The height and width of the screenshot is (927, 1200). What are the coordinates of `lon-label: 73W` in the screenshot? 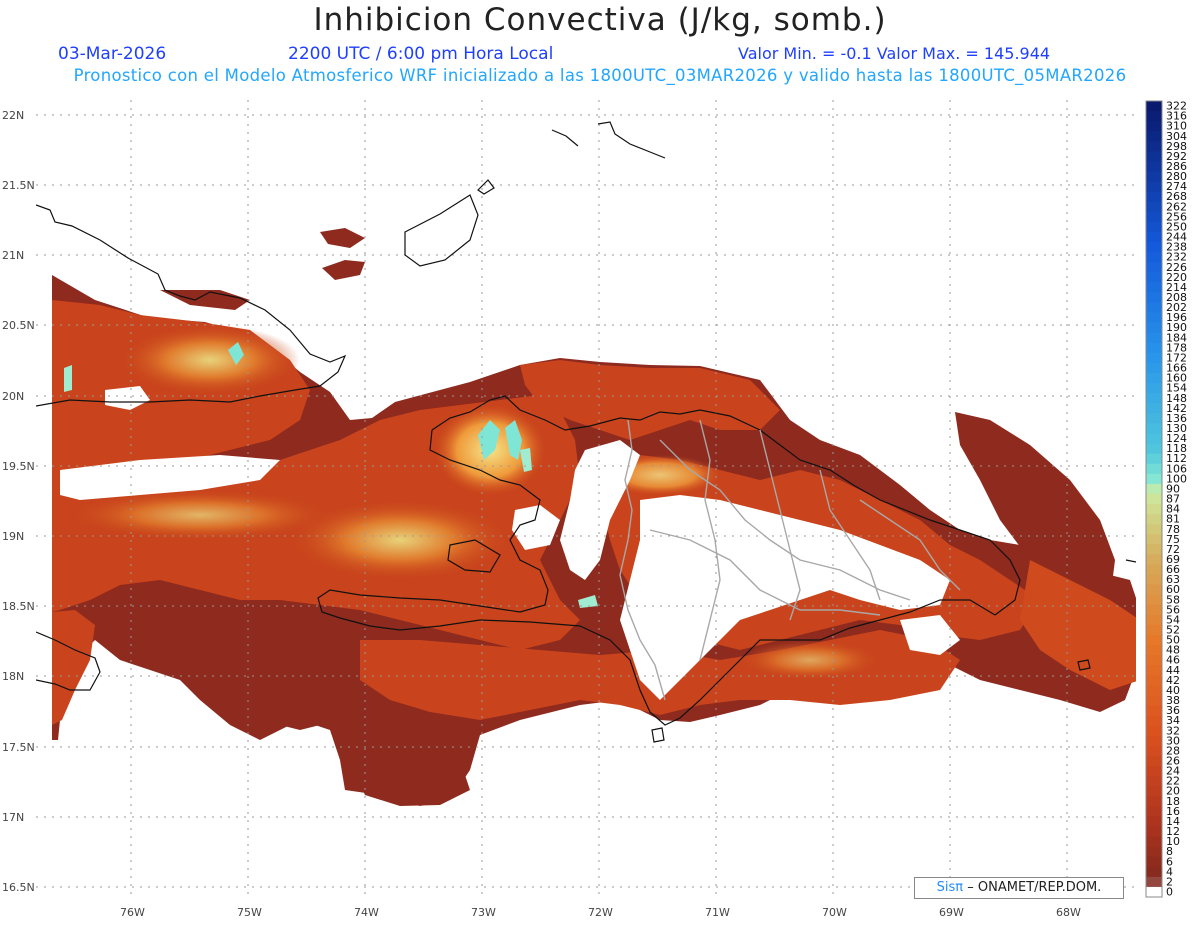 It's located at (483, 912).